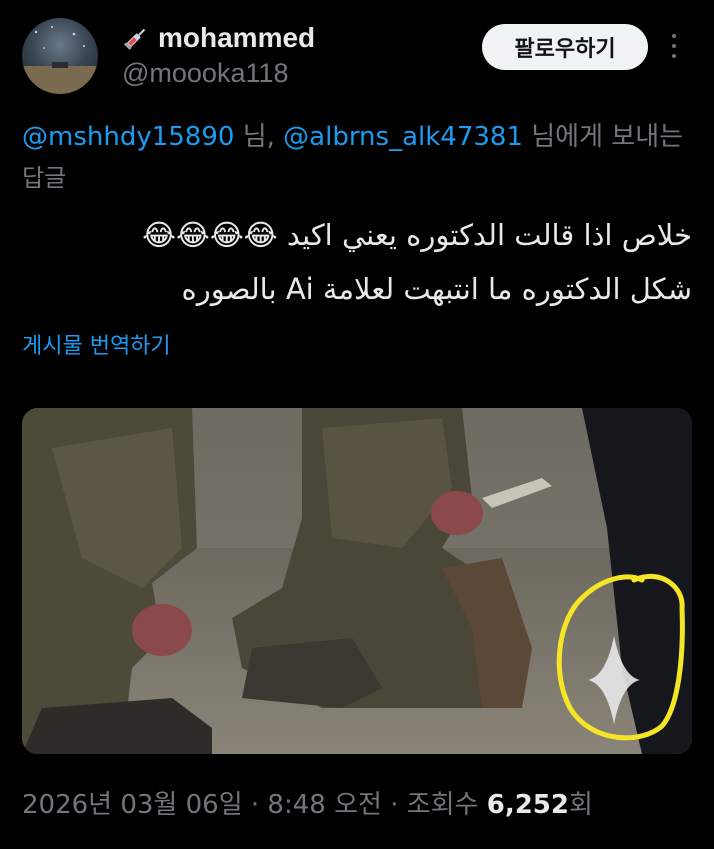 This screenshot has height=849, width=714. Describe the element at coordinates (674, 48) in the screenshot. I see `more-vertical-icon` at that location.